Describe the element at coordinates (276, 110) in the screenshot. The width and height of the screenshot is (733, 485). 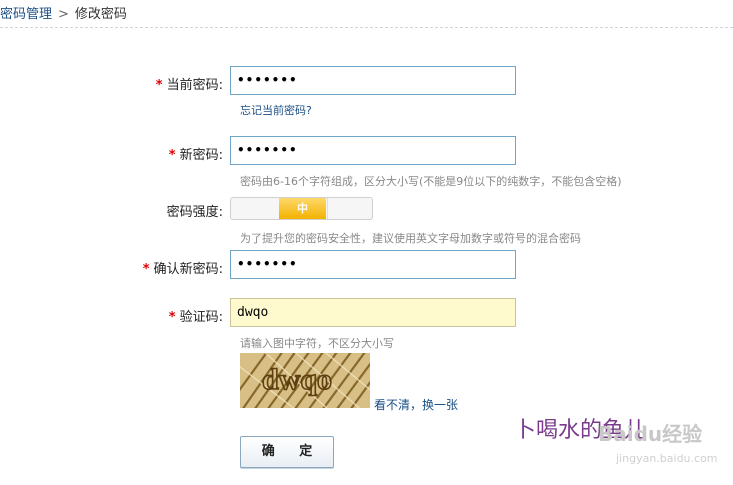
I see `forgot-password-link: 忘记当前密码?` at that location.